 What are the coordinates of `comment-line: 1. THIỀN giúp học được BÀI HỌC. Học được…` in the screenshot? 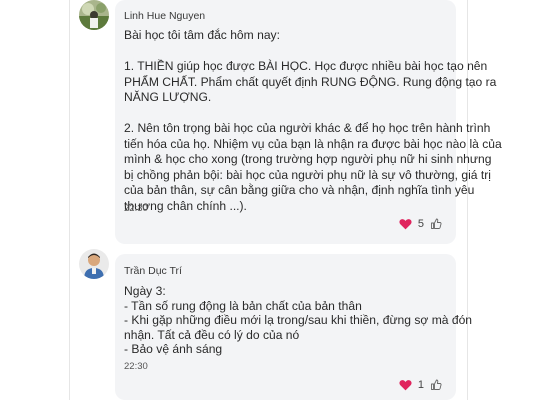 It's located at (306, 66).